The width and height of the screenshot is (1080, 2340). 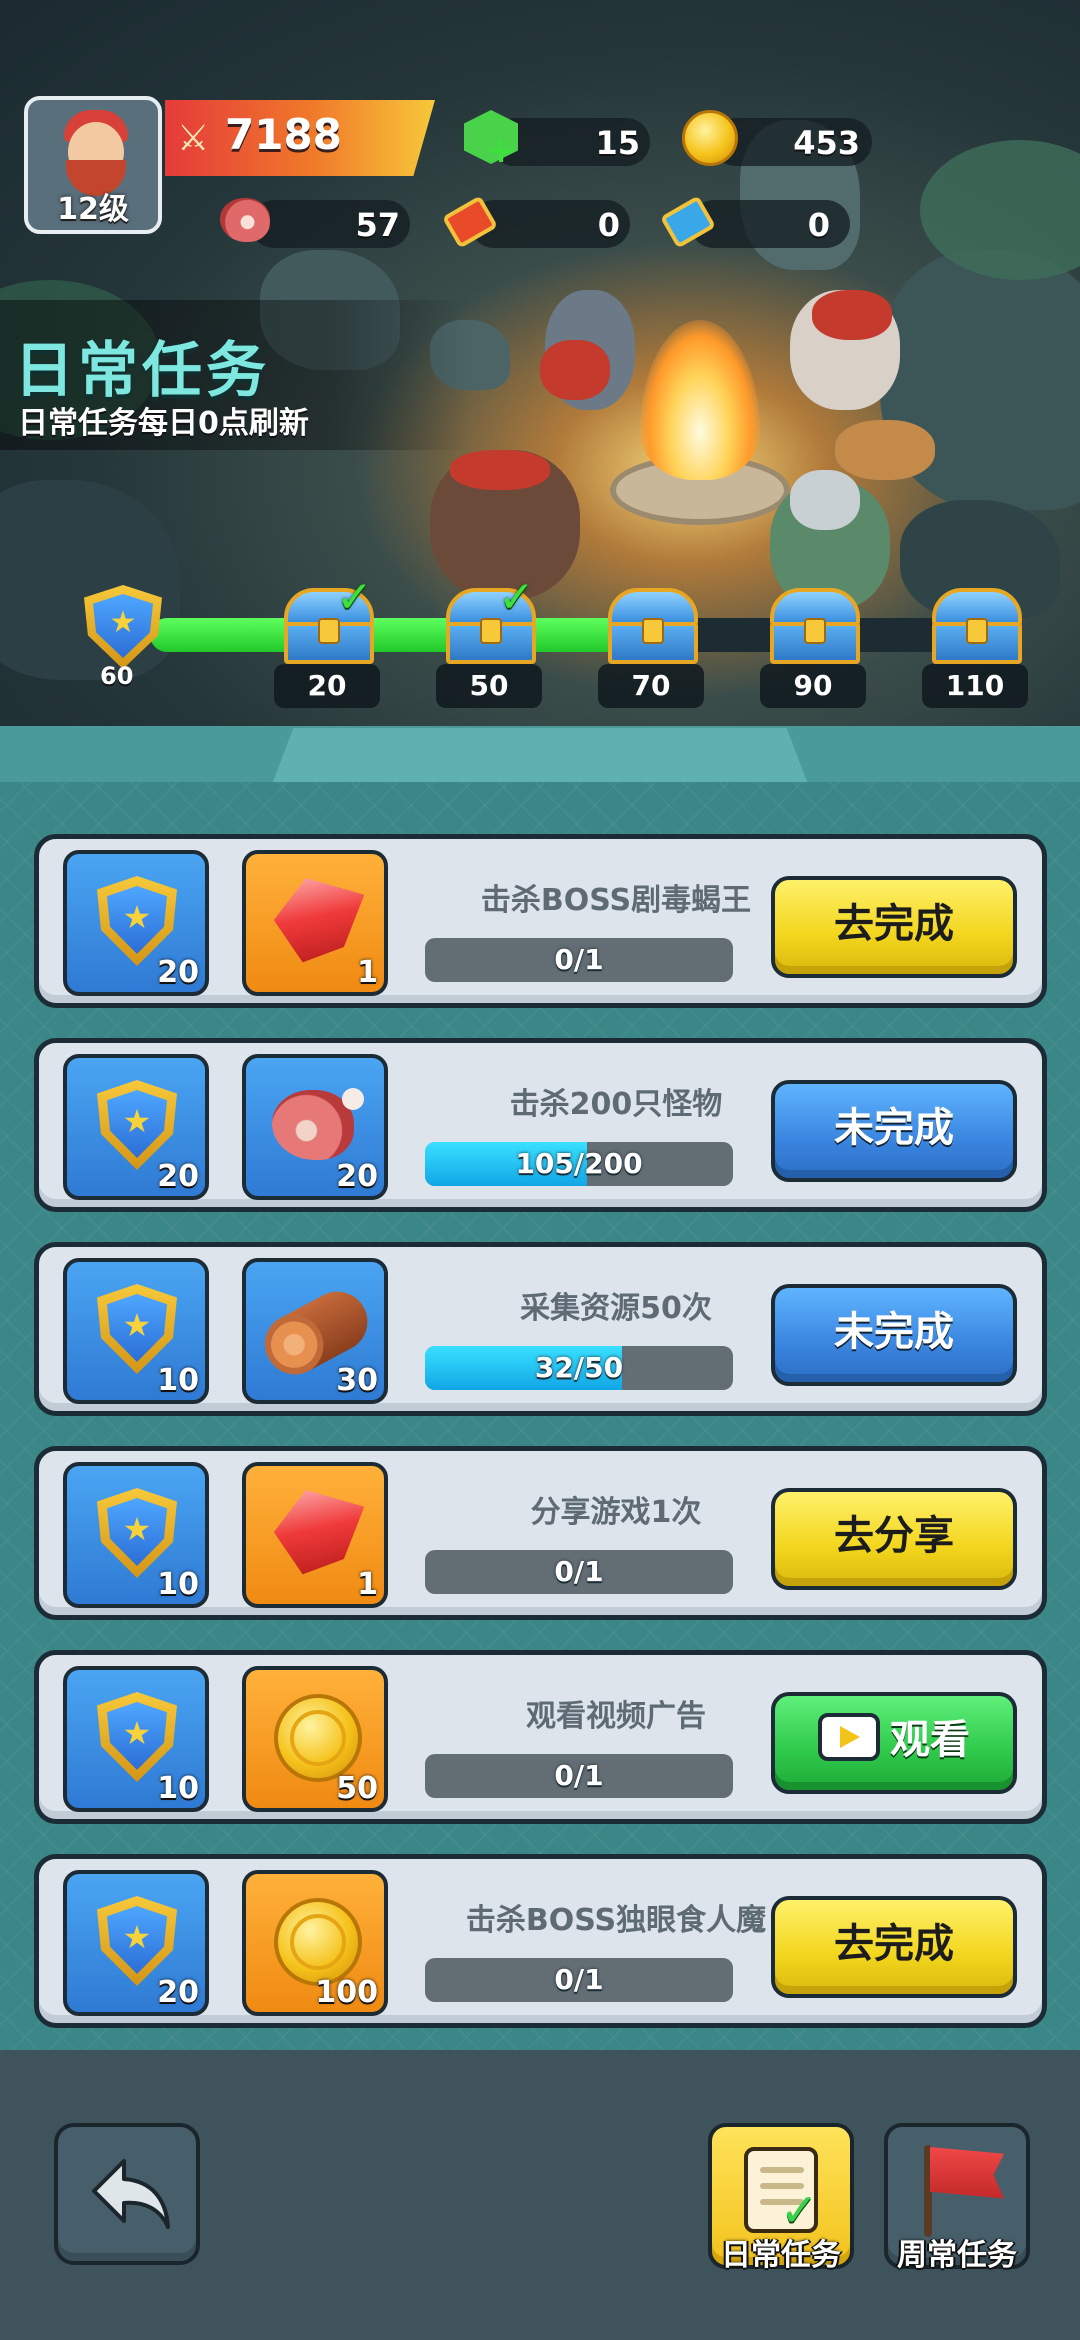 What do you see at coordinates (283, 134) in the screenshot?
I see `combat-power-value: 7188` at bounding box center [283, 134].